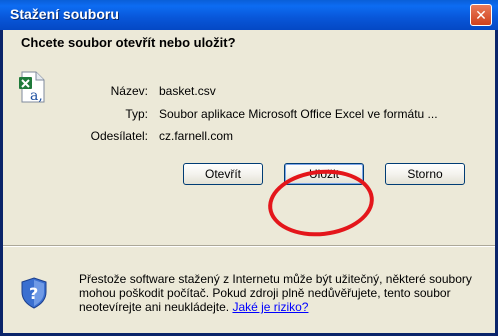  What do you see at coordinates (270, 307) in the screenshot?
I see `risk-link: Jaké je riziko?` at bounding box center [270, 307].